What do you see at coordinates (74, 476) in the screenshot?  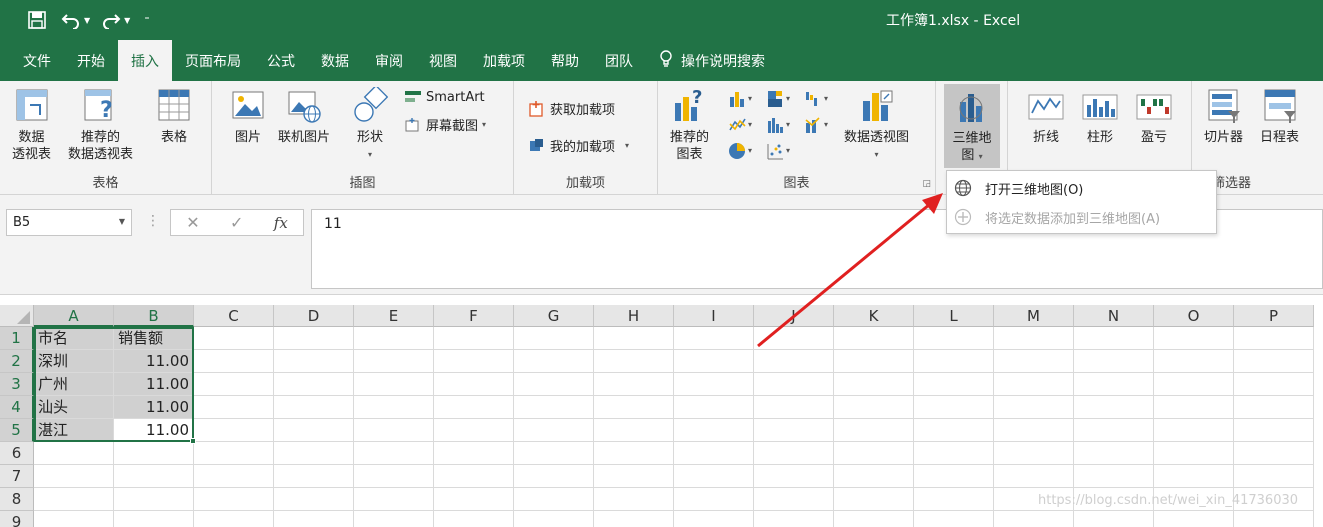 I see `cell-a7` at bounding box center [74, 476].